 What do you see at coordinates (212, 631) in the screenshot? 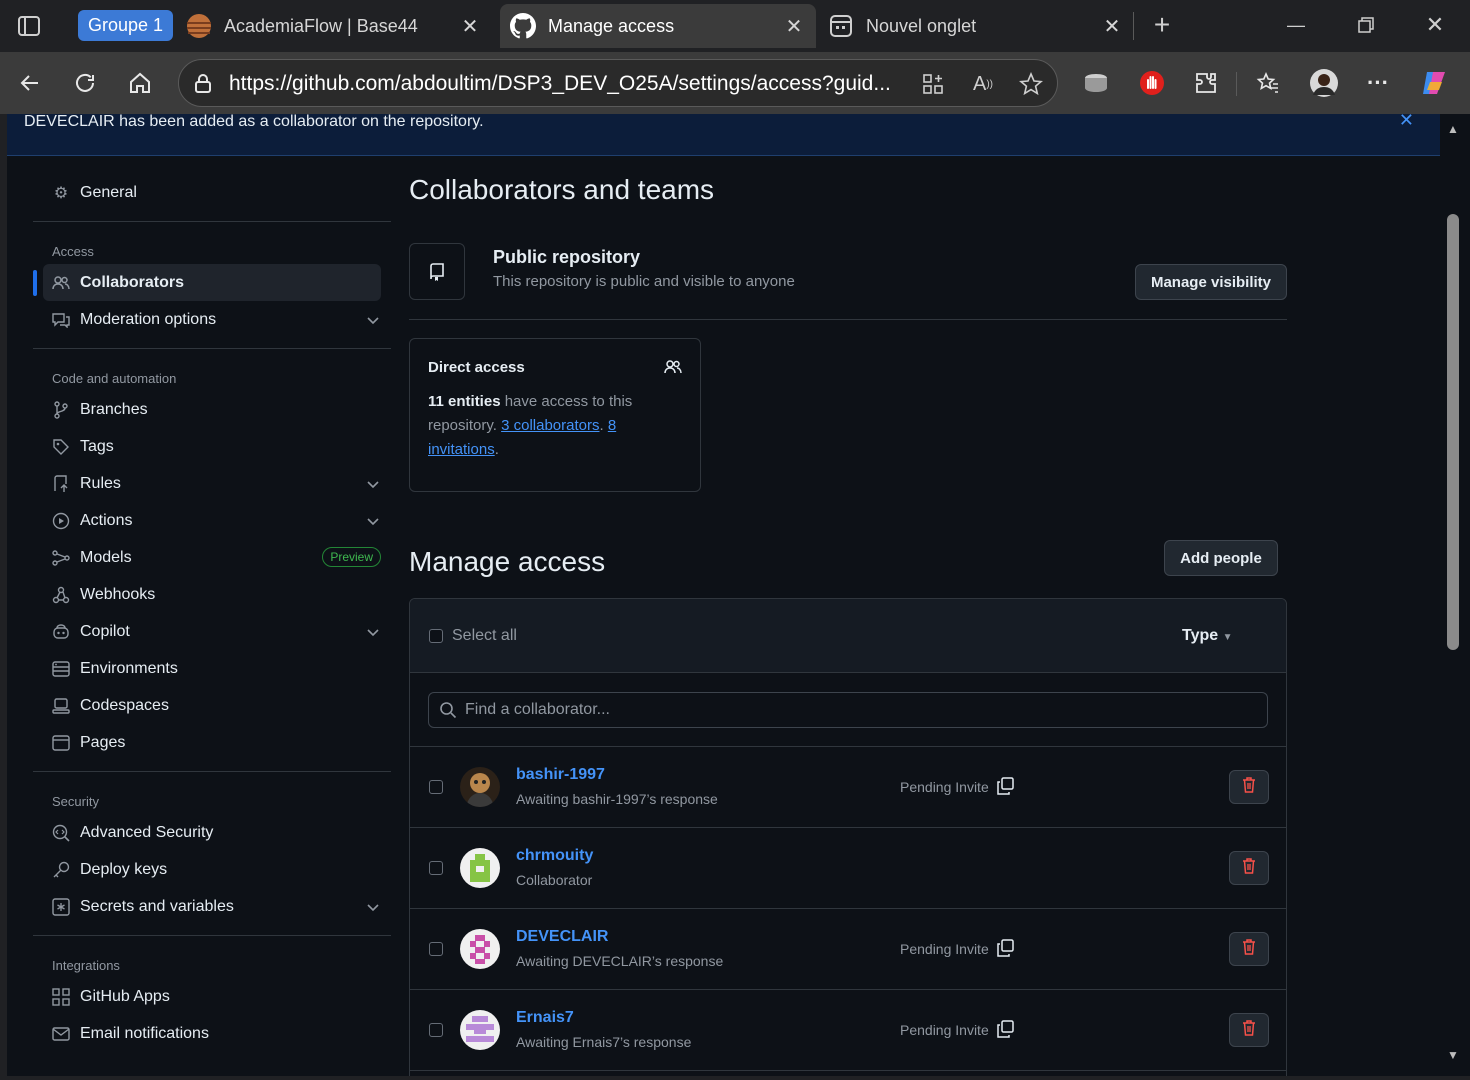
I see `sidebar-item-copilot: Copilot` at bounding box center [212, 631].